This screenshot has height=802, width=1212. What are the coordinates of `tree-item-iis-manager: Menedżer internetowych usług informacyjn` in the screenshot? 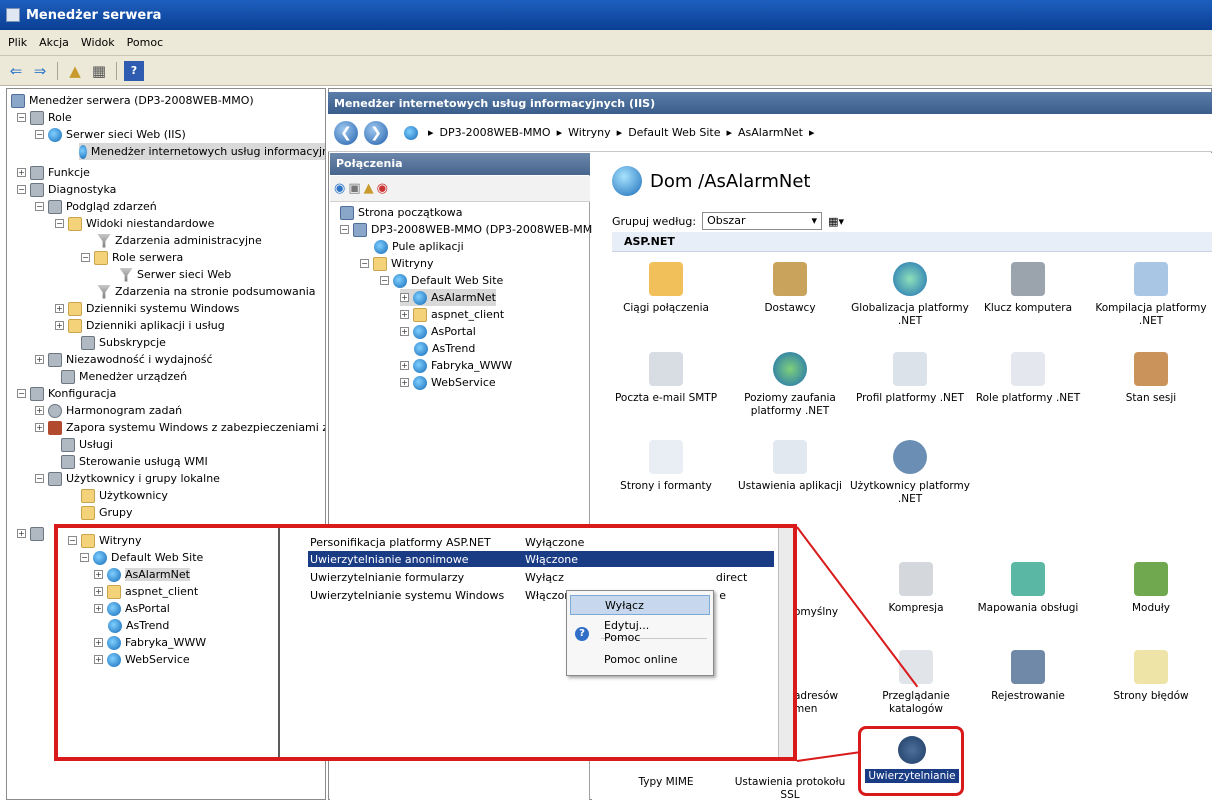 It's located at (202, 151).